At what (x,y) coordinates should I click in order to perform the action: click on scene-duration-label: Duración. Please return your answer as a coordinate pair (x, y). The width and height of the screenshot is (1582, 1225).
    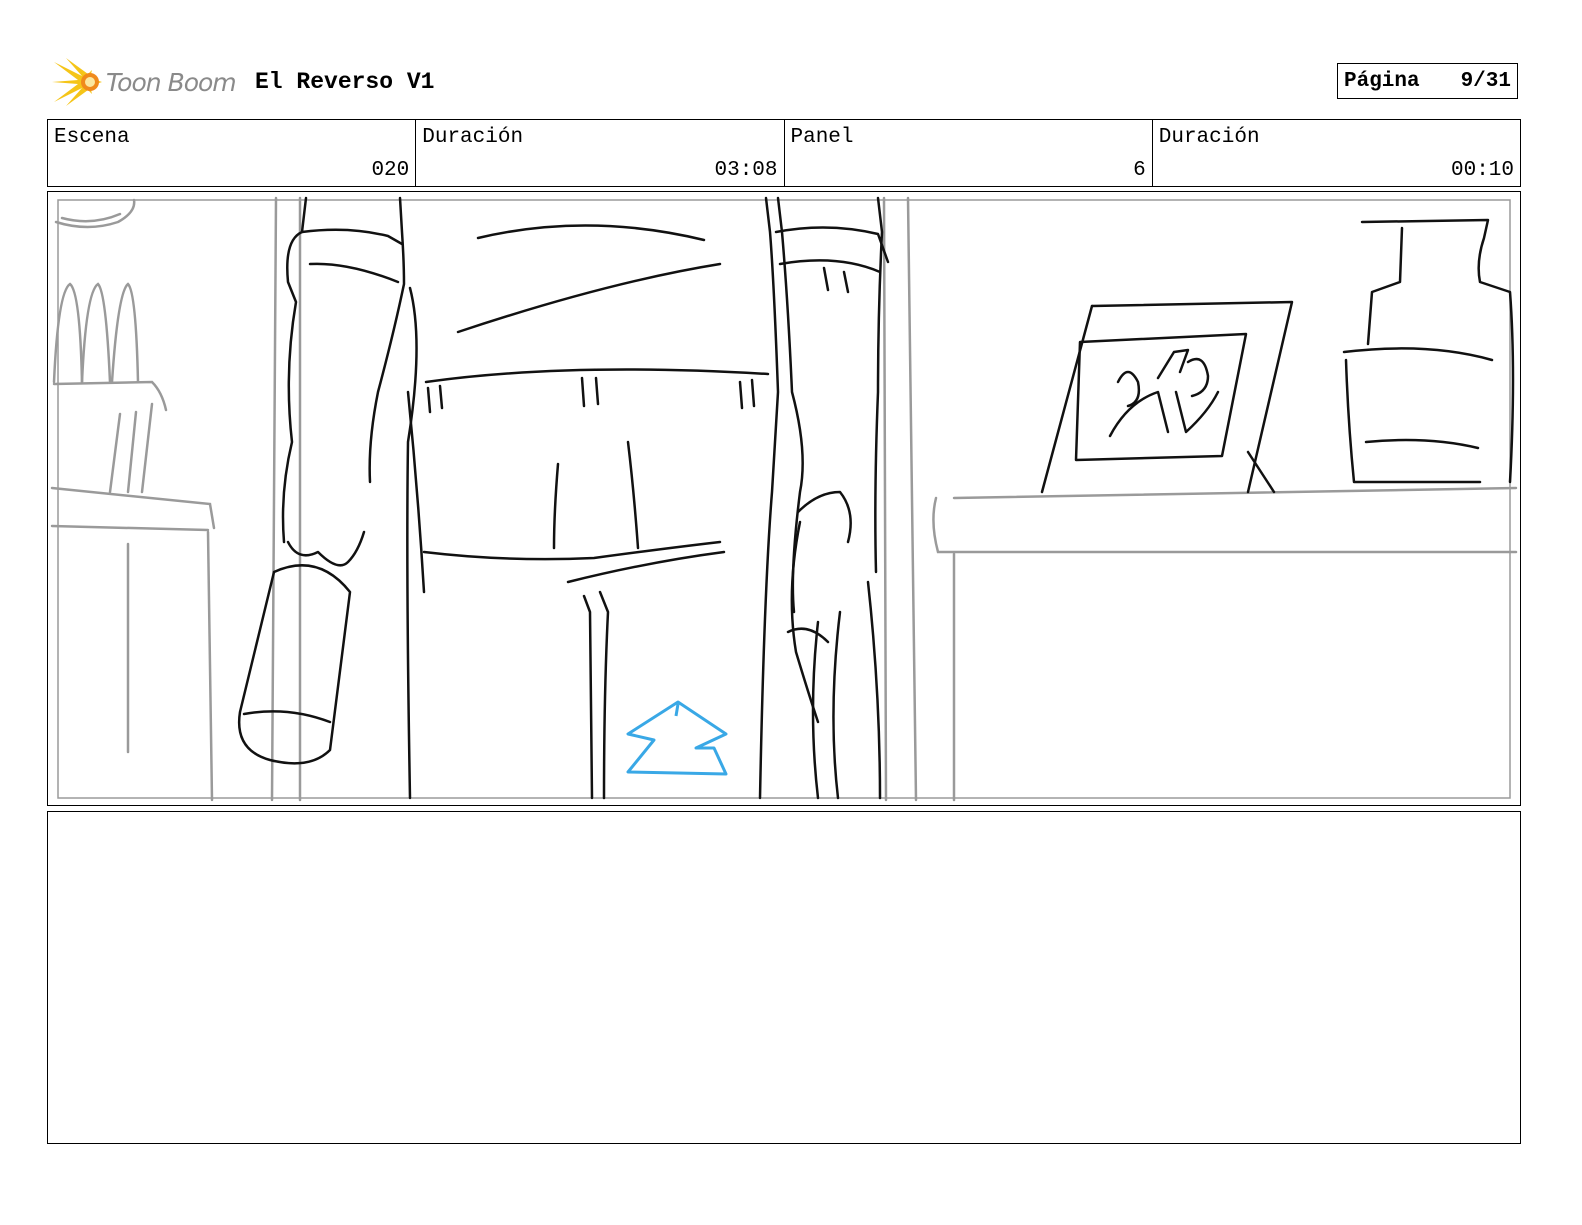
    Looking at the image, I should click on (473, 137).